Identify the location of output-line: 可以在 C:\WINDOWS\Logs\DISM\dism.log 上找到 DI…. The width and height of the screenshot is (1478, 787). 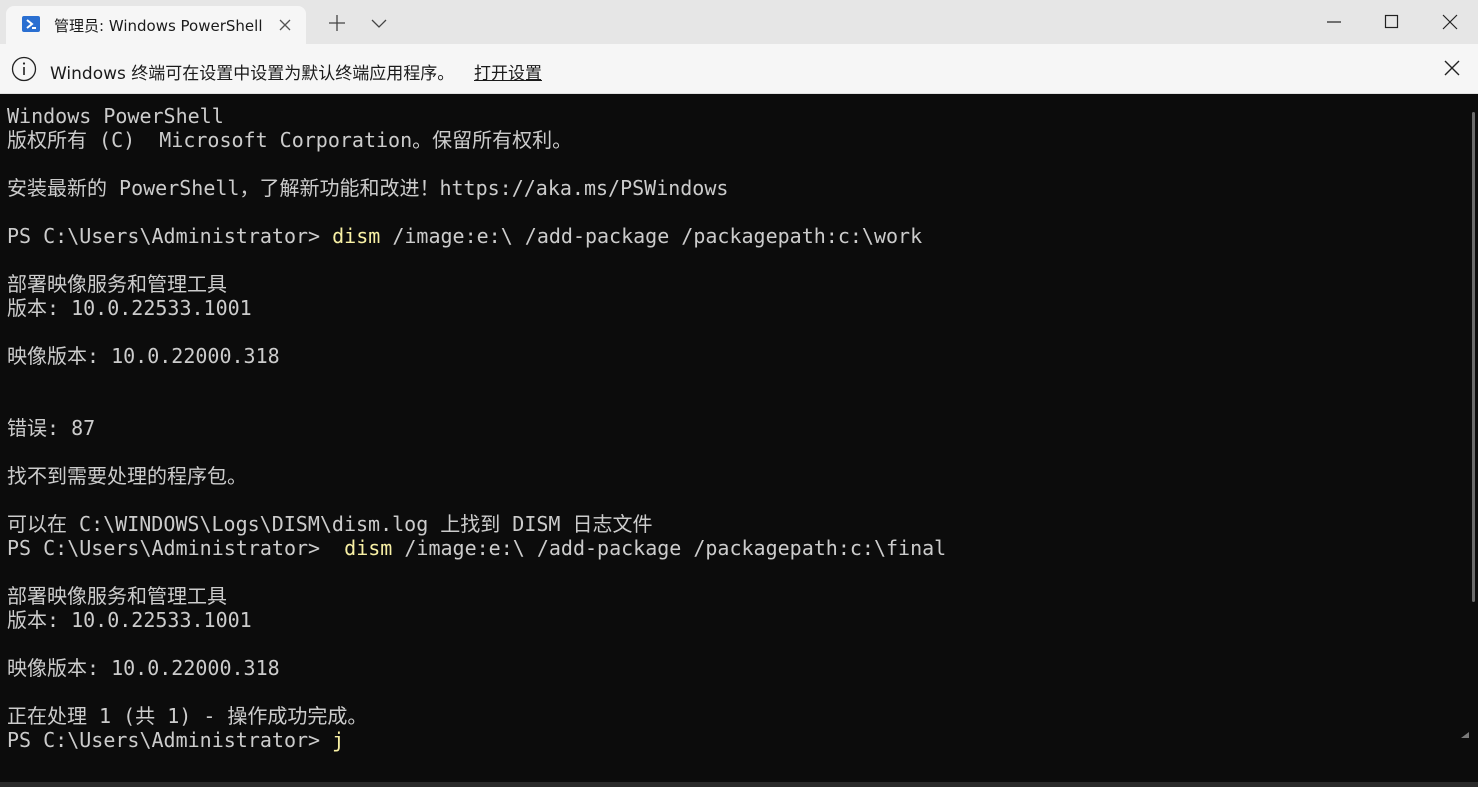
(330, 524).